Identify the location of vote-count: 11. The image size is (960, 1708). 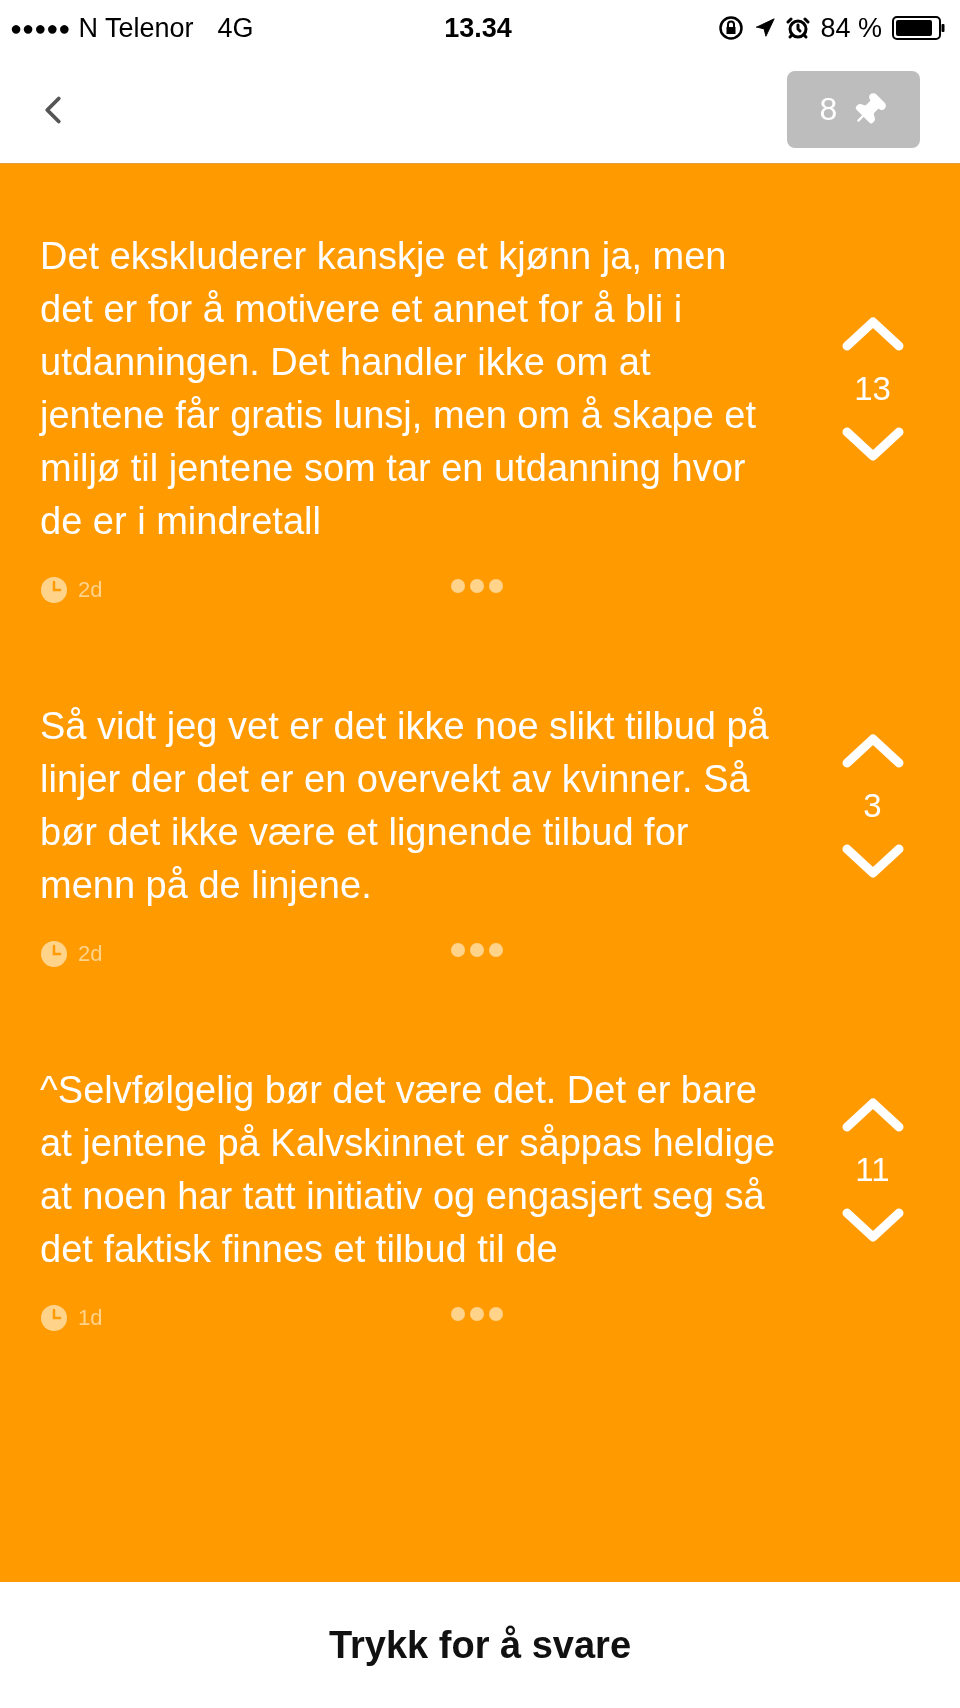
(872, 1170).